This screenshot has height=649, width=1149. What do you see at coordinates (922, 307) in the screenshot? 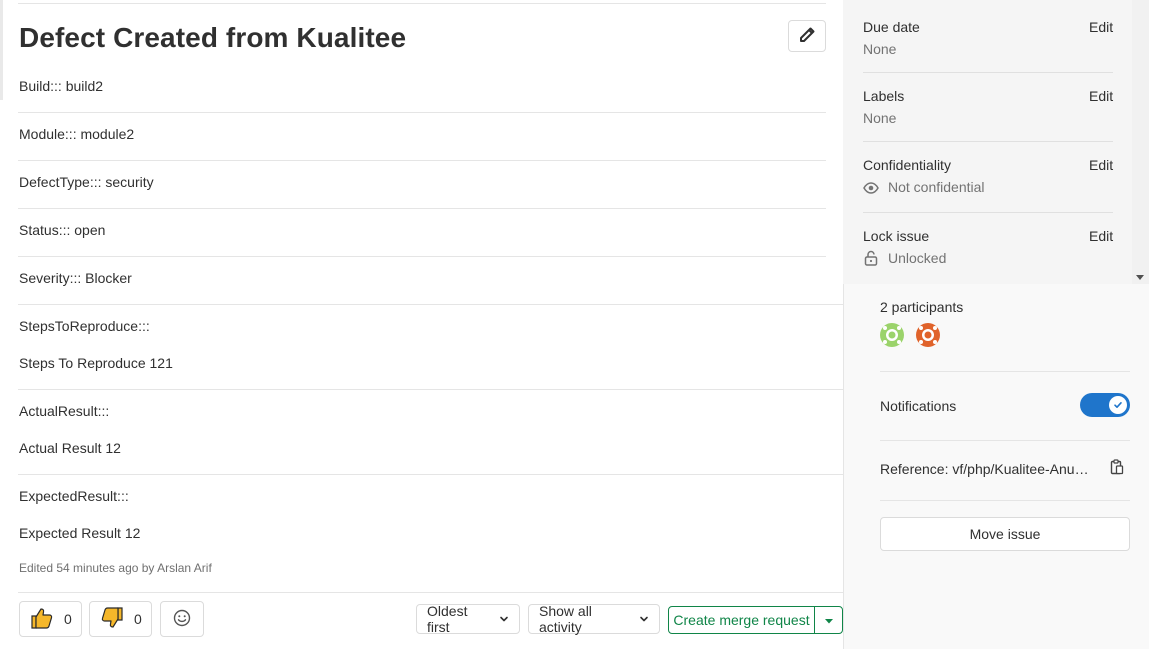
I see `participants-count: 2 participants` at bounding box center [922, 307].